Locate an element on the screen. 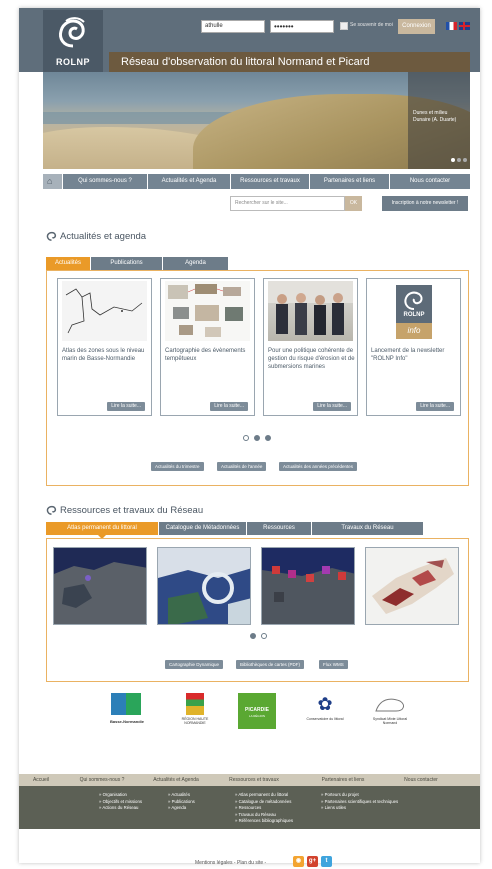 Image resolution: width=492 pixels, height=869 pixels. sitemap-link: Plan du site is located at coordinates (250, 863).